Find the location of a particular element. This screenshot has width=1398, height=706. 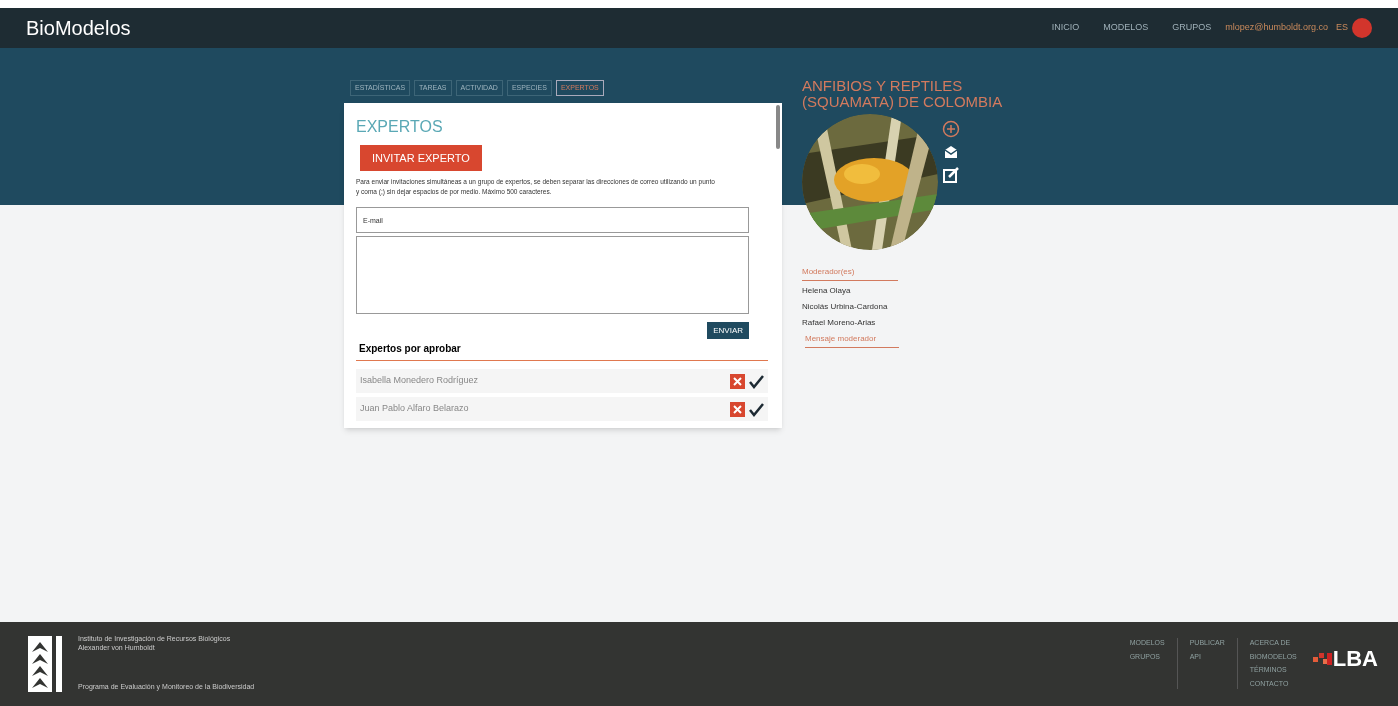

moderator-name: Rafael Moreno-Arias is located at coordinates (839, 323).